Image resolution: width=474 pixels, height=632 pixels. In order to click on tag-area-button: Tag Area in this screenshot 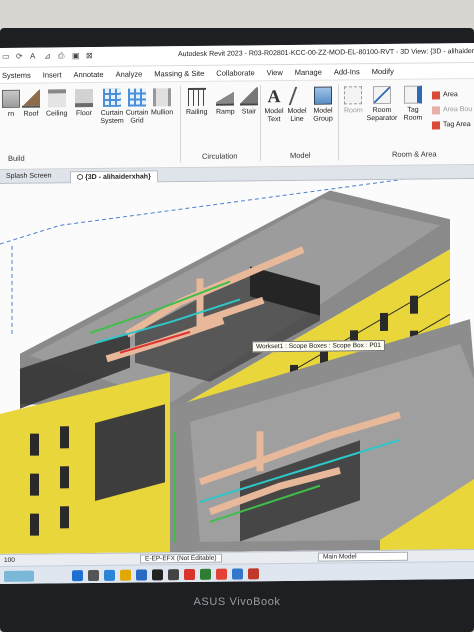, I will do `click(452, 124)`.